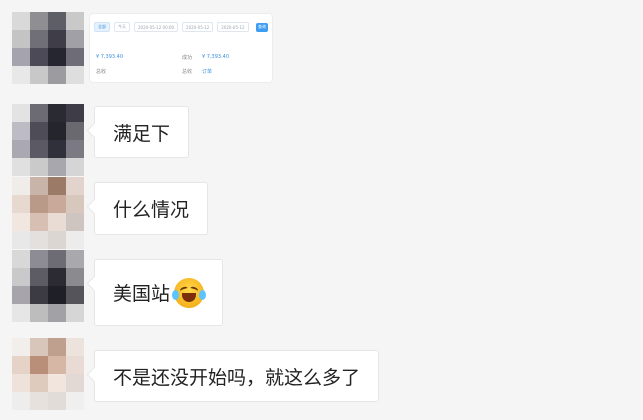  What do you see at coordinates (262, 27) in the screenshot?
I see `screenshot-search-button: 查询` at bounding box center [262, 27].